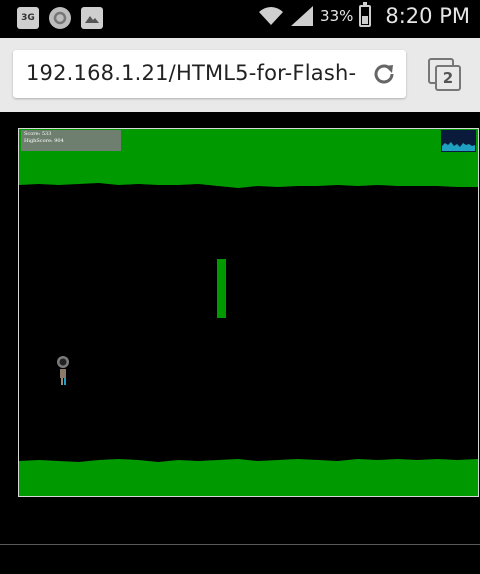  What do you see at coordinates (240, 19) in the screenshot?
I see `status-bar: 3G 33% 8:20 PM` at bounding box center [240, 19].